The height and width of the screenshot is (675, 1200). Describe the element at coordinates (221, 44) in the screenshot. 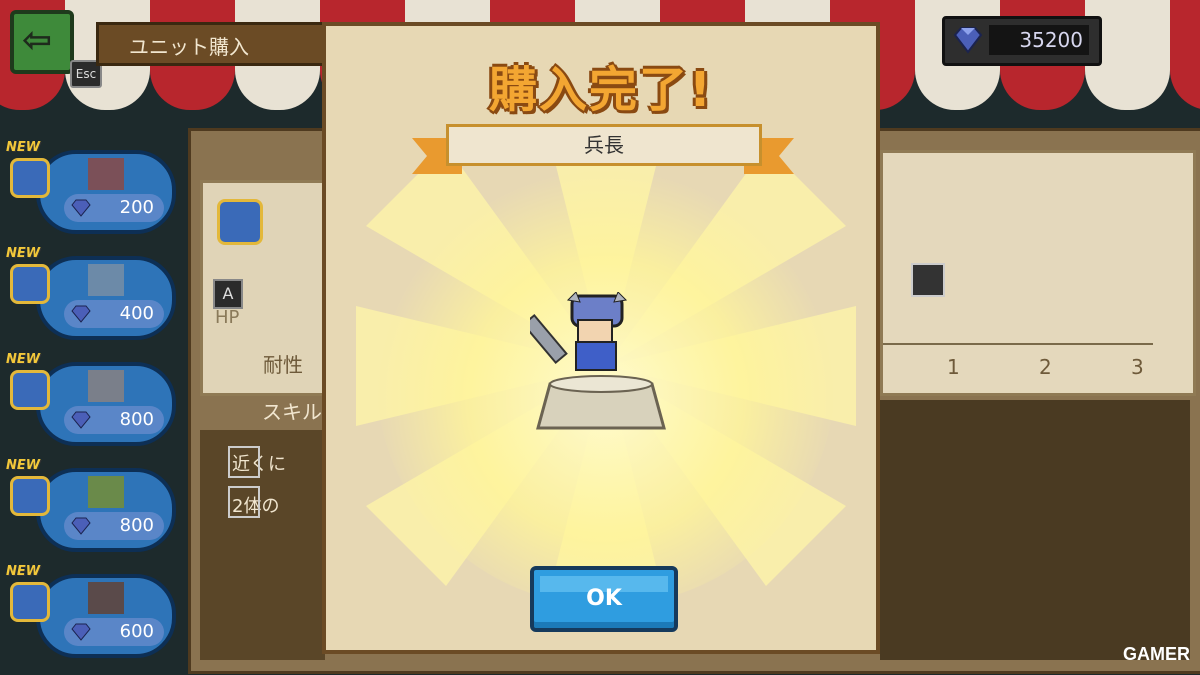

I see `page-title: ユニット購入` at that location.